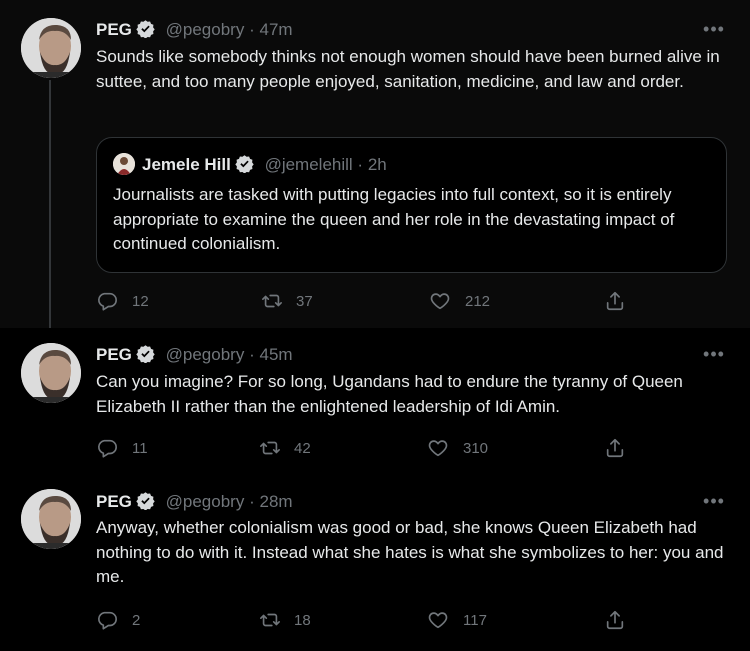 The height and width of the screenshot is (651, 750). I want to click on like-count: 212, so click(478, 301).